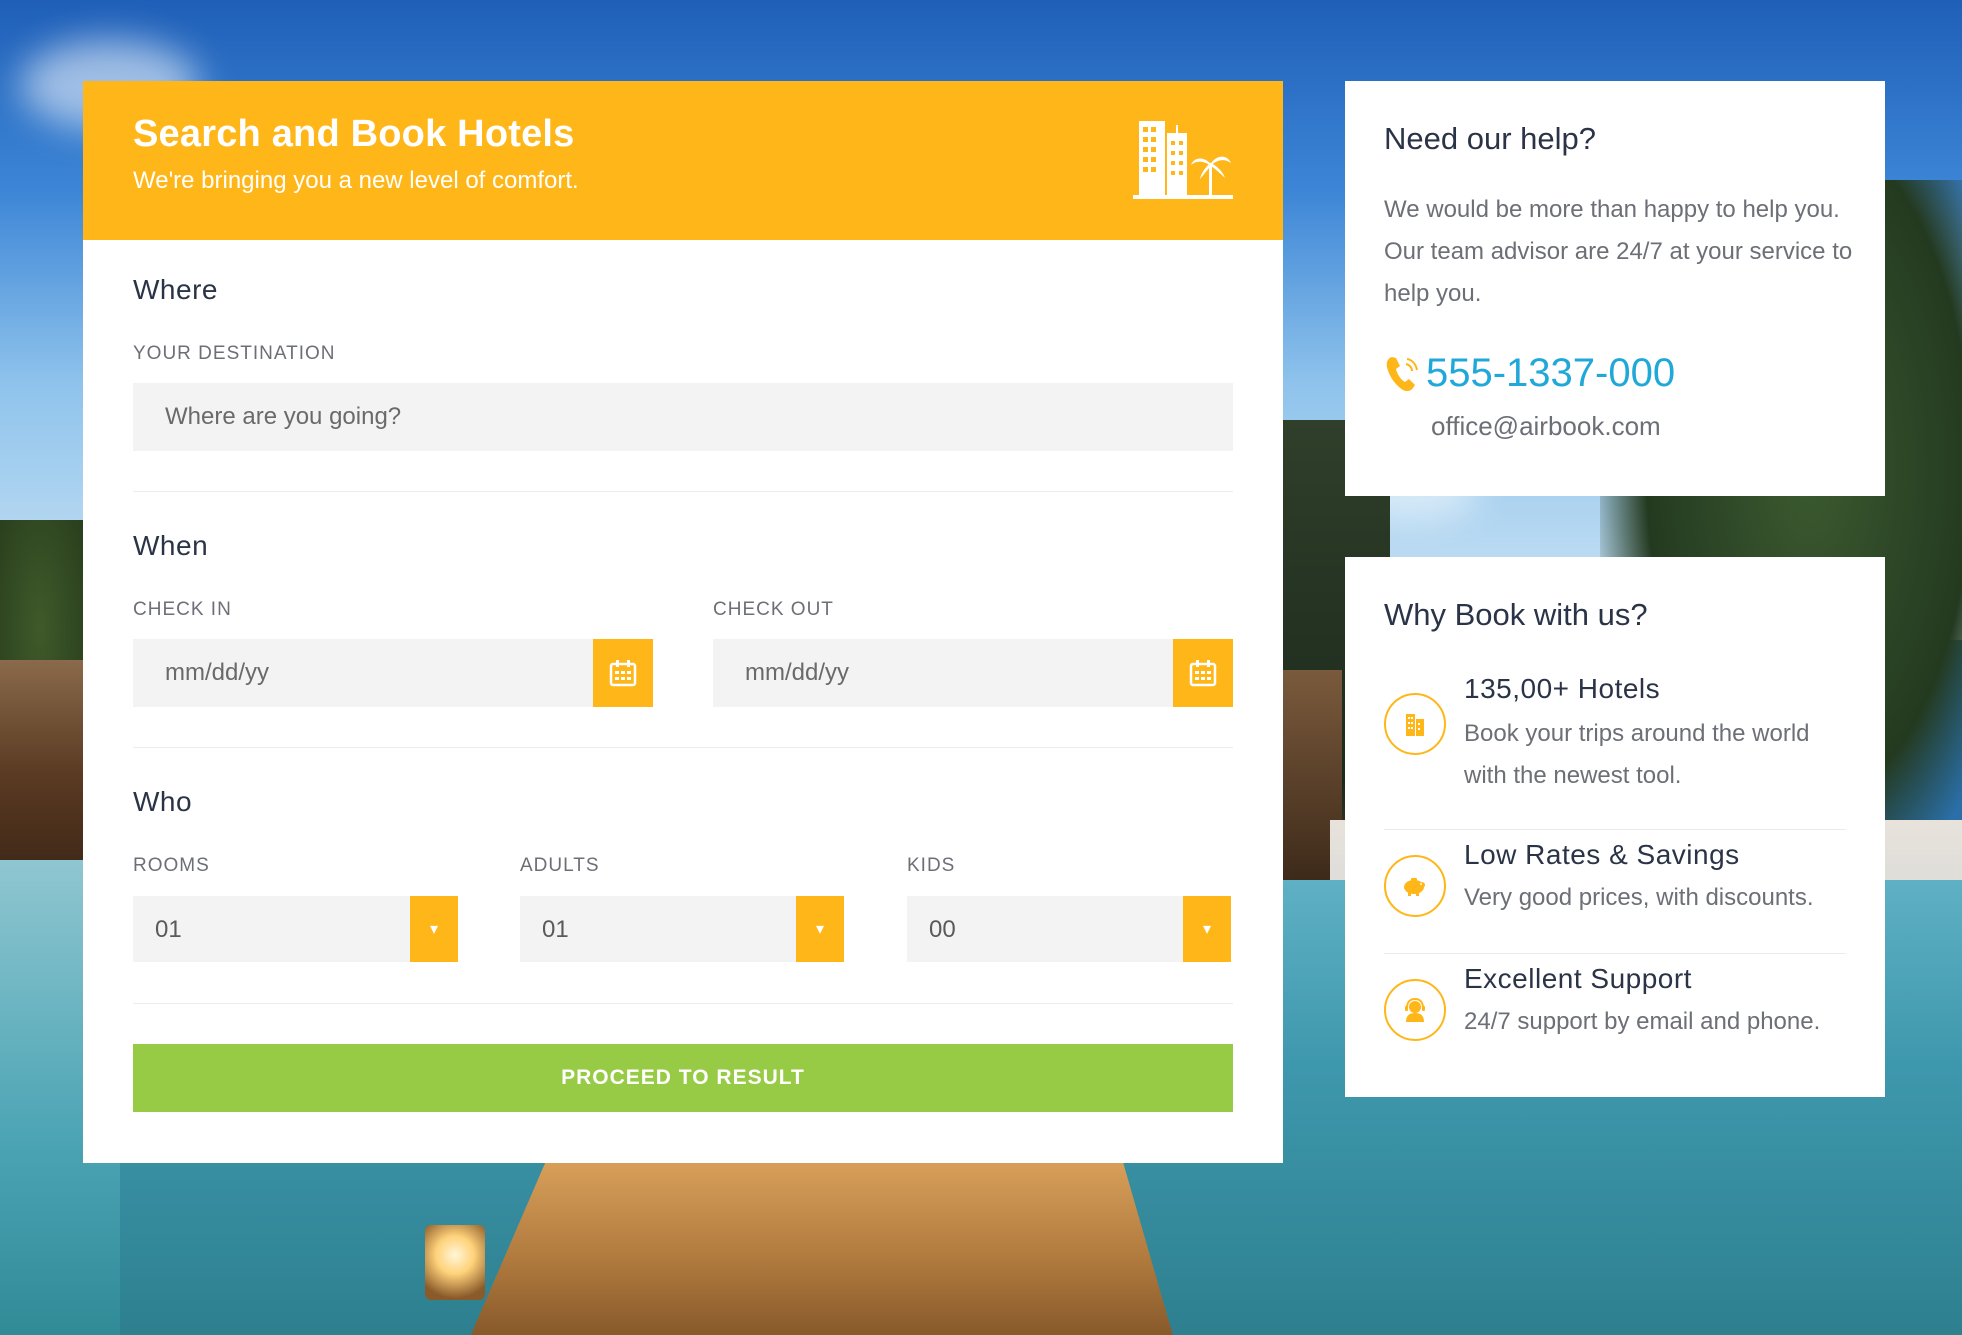  What do you see at coordinates (1562, 688) in the screenshot?
I see `feature-title: 135,00+ Hotels` at bounding box center [1562, 688].